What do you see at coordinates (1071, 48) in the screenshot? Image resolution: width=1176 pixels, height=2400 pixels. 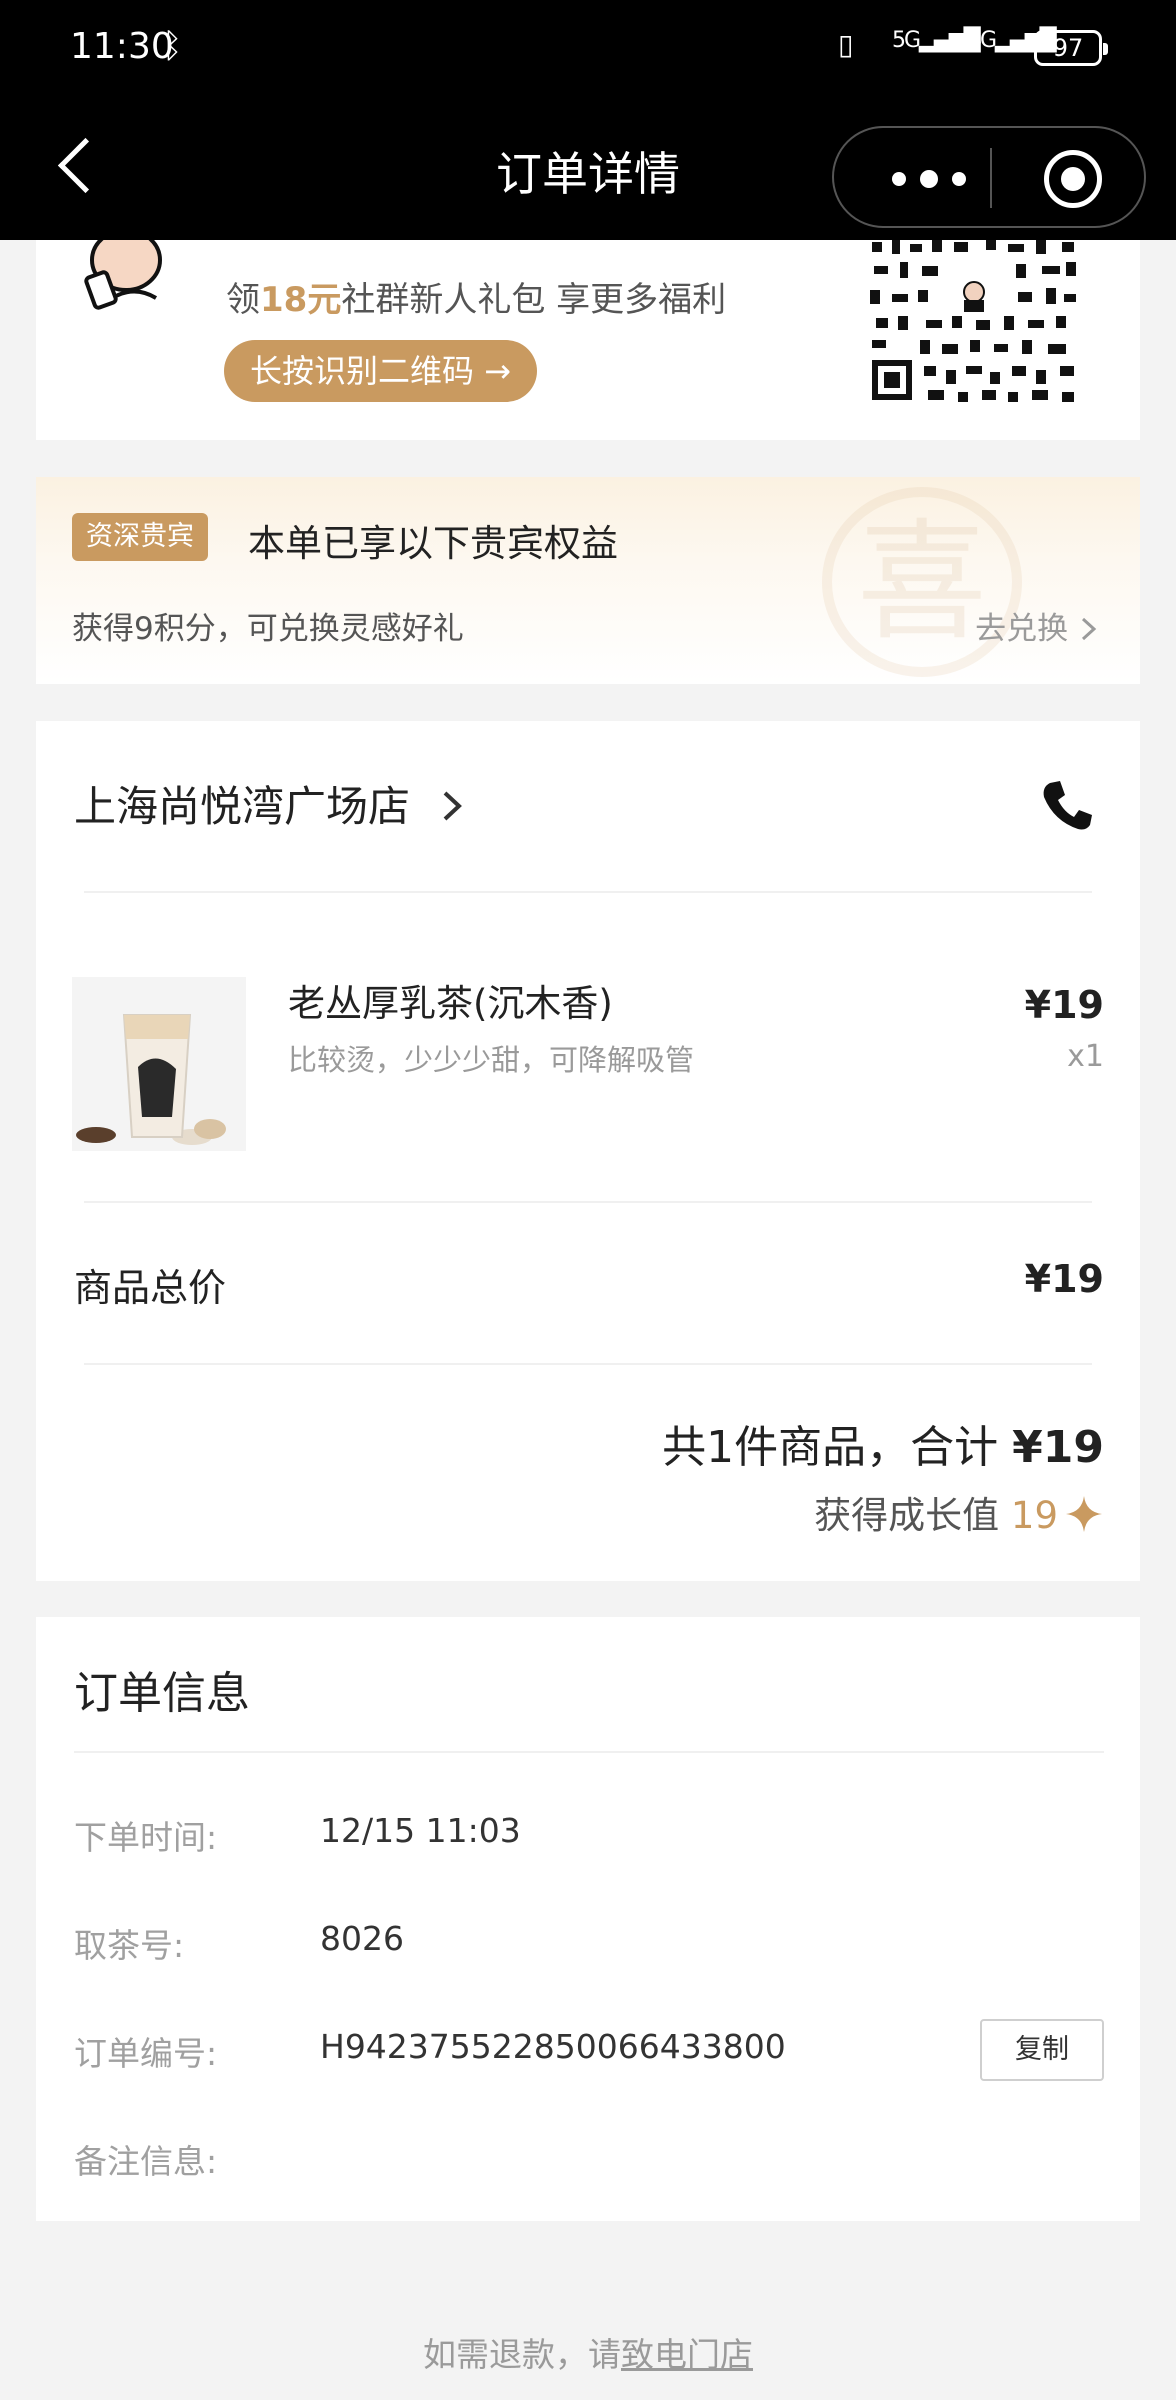 I see `battery-icon: 97` at bounding box center [1071, 48].